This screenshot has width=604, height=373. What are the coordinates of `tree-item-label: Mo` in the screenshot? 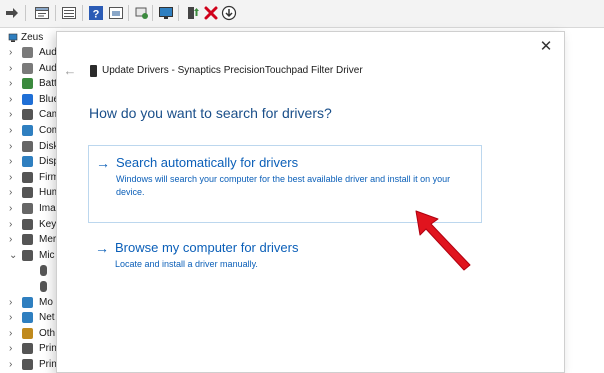 It's located at (46, 302).